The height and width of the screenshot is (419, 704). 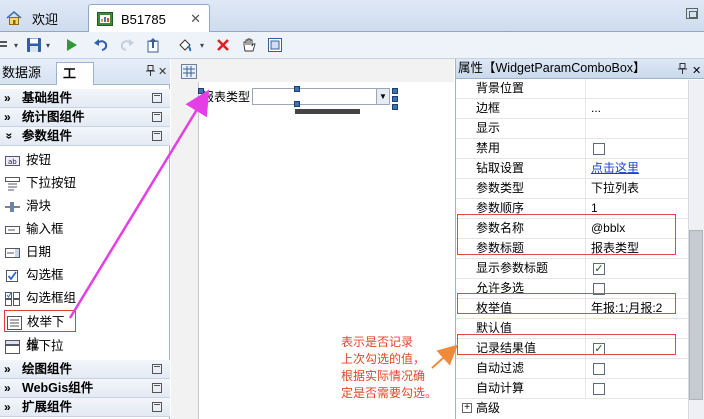 I want to click on annotation-line: 根据实际情况确, so click(x=383, y=376).